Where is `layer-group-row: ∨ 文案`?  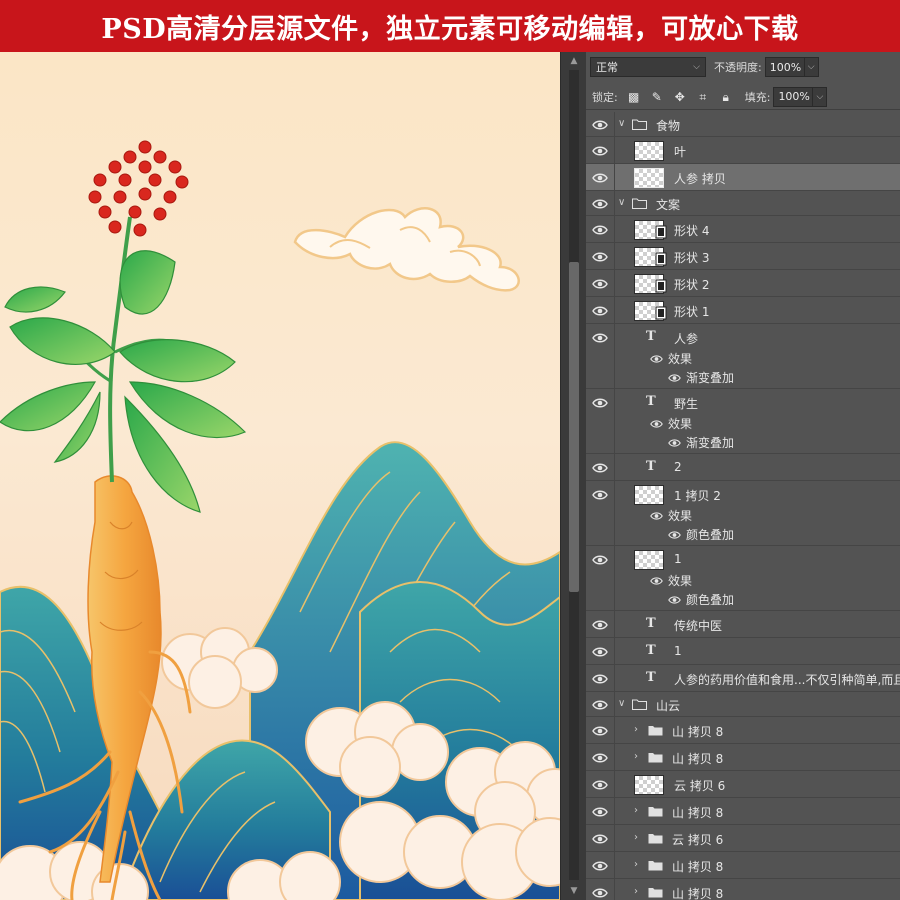
layer-group-row: ∨ 文案 is located at coordinates (743, 203).